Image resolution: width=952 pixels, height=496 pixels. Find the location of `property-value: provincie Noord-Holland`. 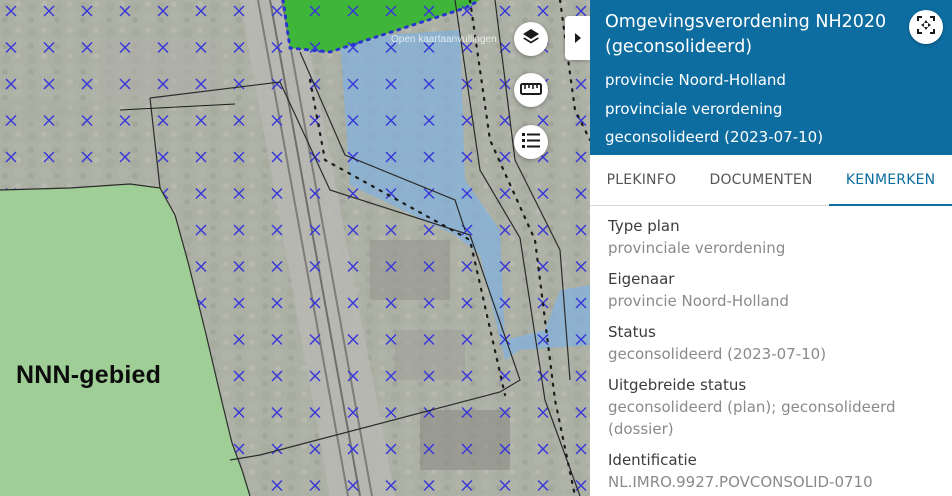

property-value: provincie Noord-Holland is located at coordinates (698, 301).